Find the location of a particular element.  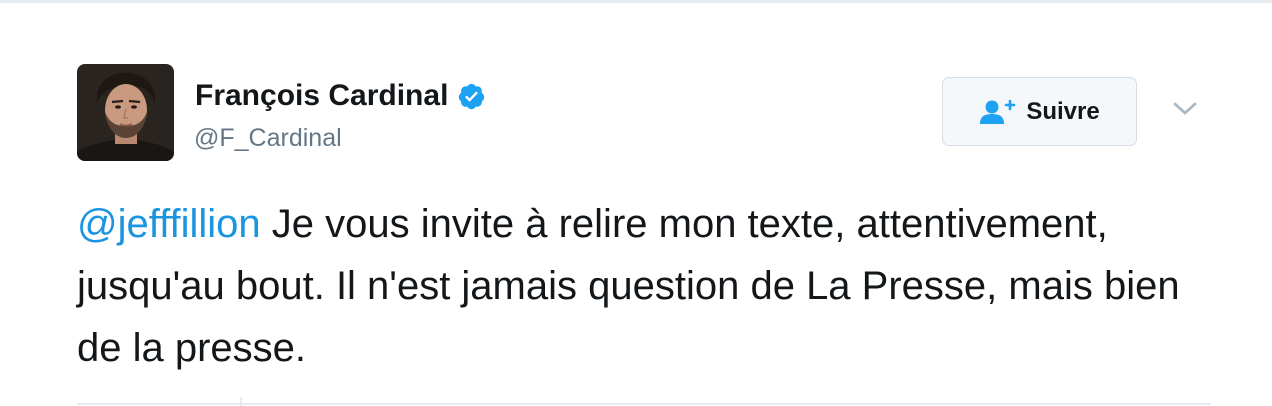

mention-link: @jefffillion is located at coordinates (169, 224).